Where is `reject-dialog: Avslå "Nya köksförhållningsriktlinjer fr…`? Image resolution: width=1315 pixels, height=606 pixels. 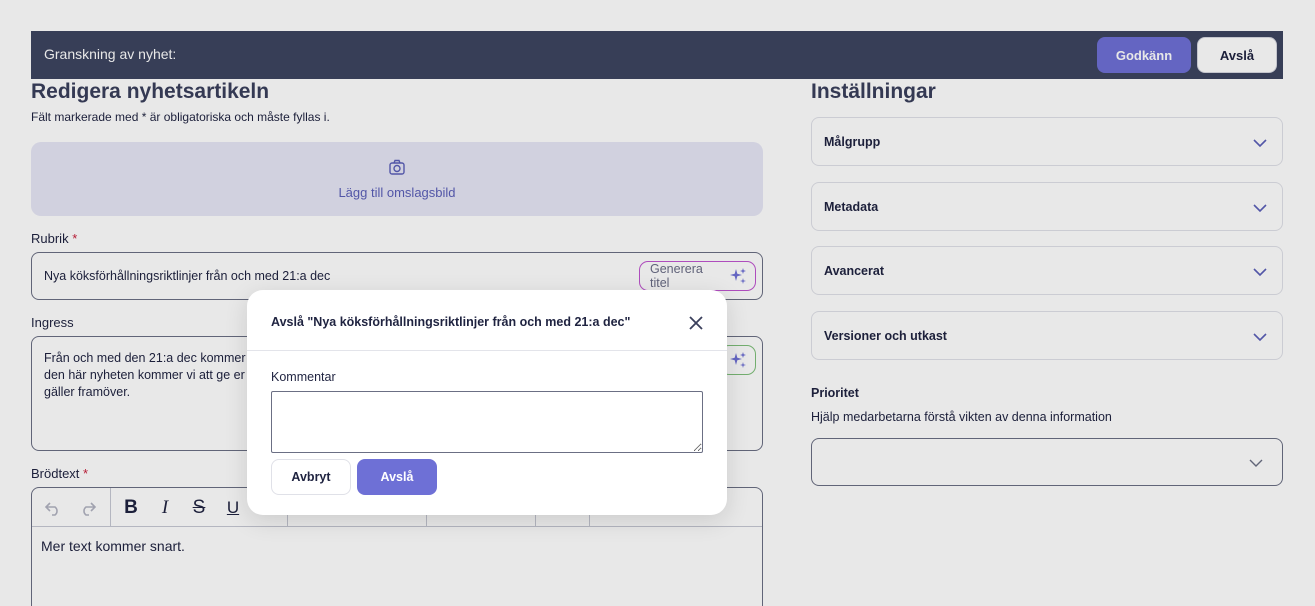 reject-dialog: Avslå "Nya köksförhållningsriktlinjer fr… is located at coordinates (487, 402).